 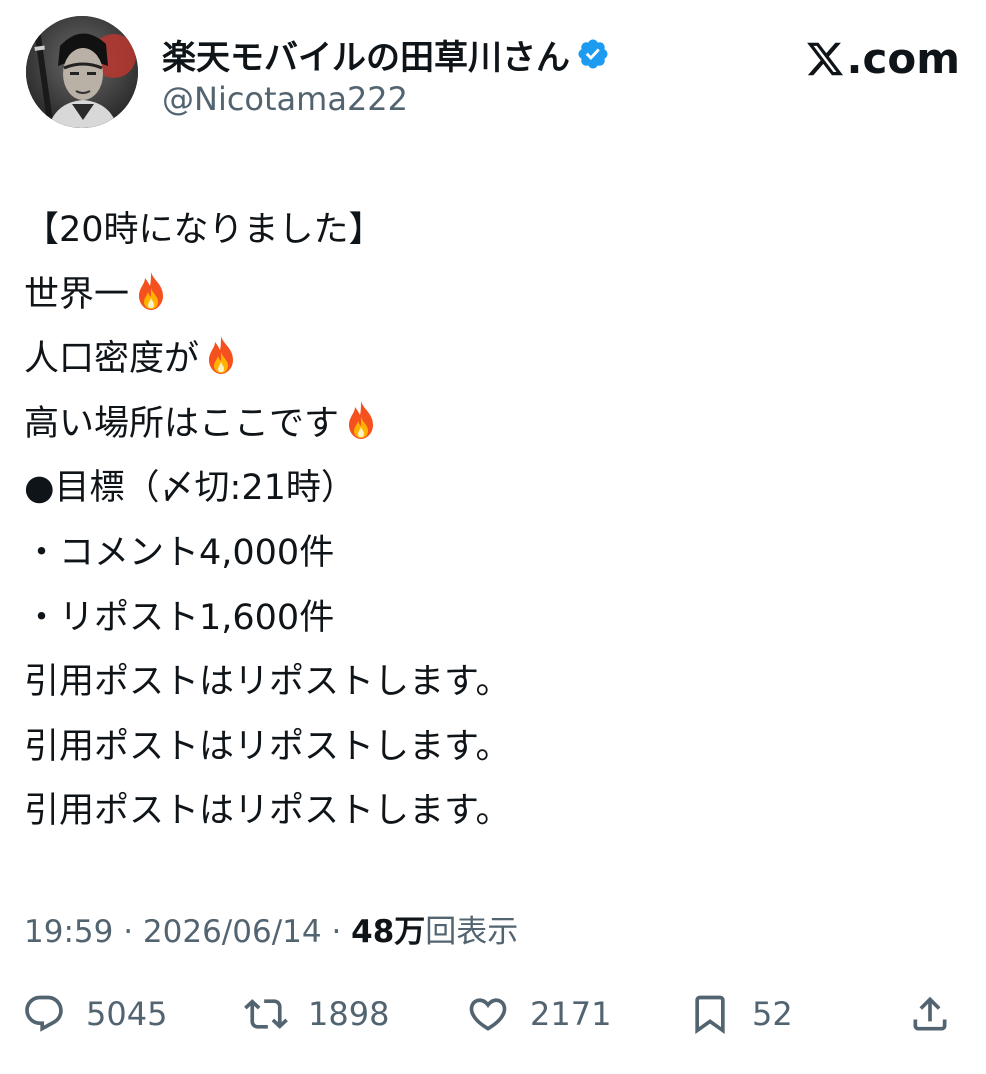 What do you see at coordinates (112, 359) in the screenshot?
I see `tweet-line-text: 人口密度が` at bounding box center [112, 359].